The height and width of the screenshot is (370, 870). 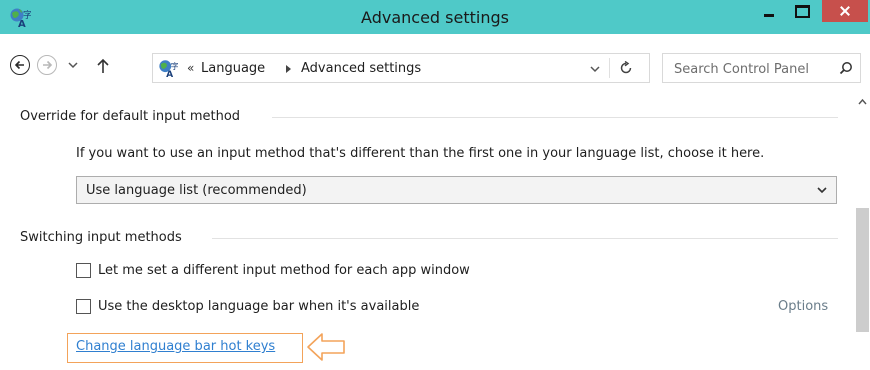 What do you see at coordinates (73, 65) in the screenshot?
I see `recent-locations-chevron-icon` at bounding box center [73, 65].